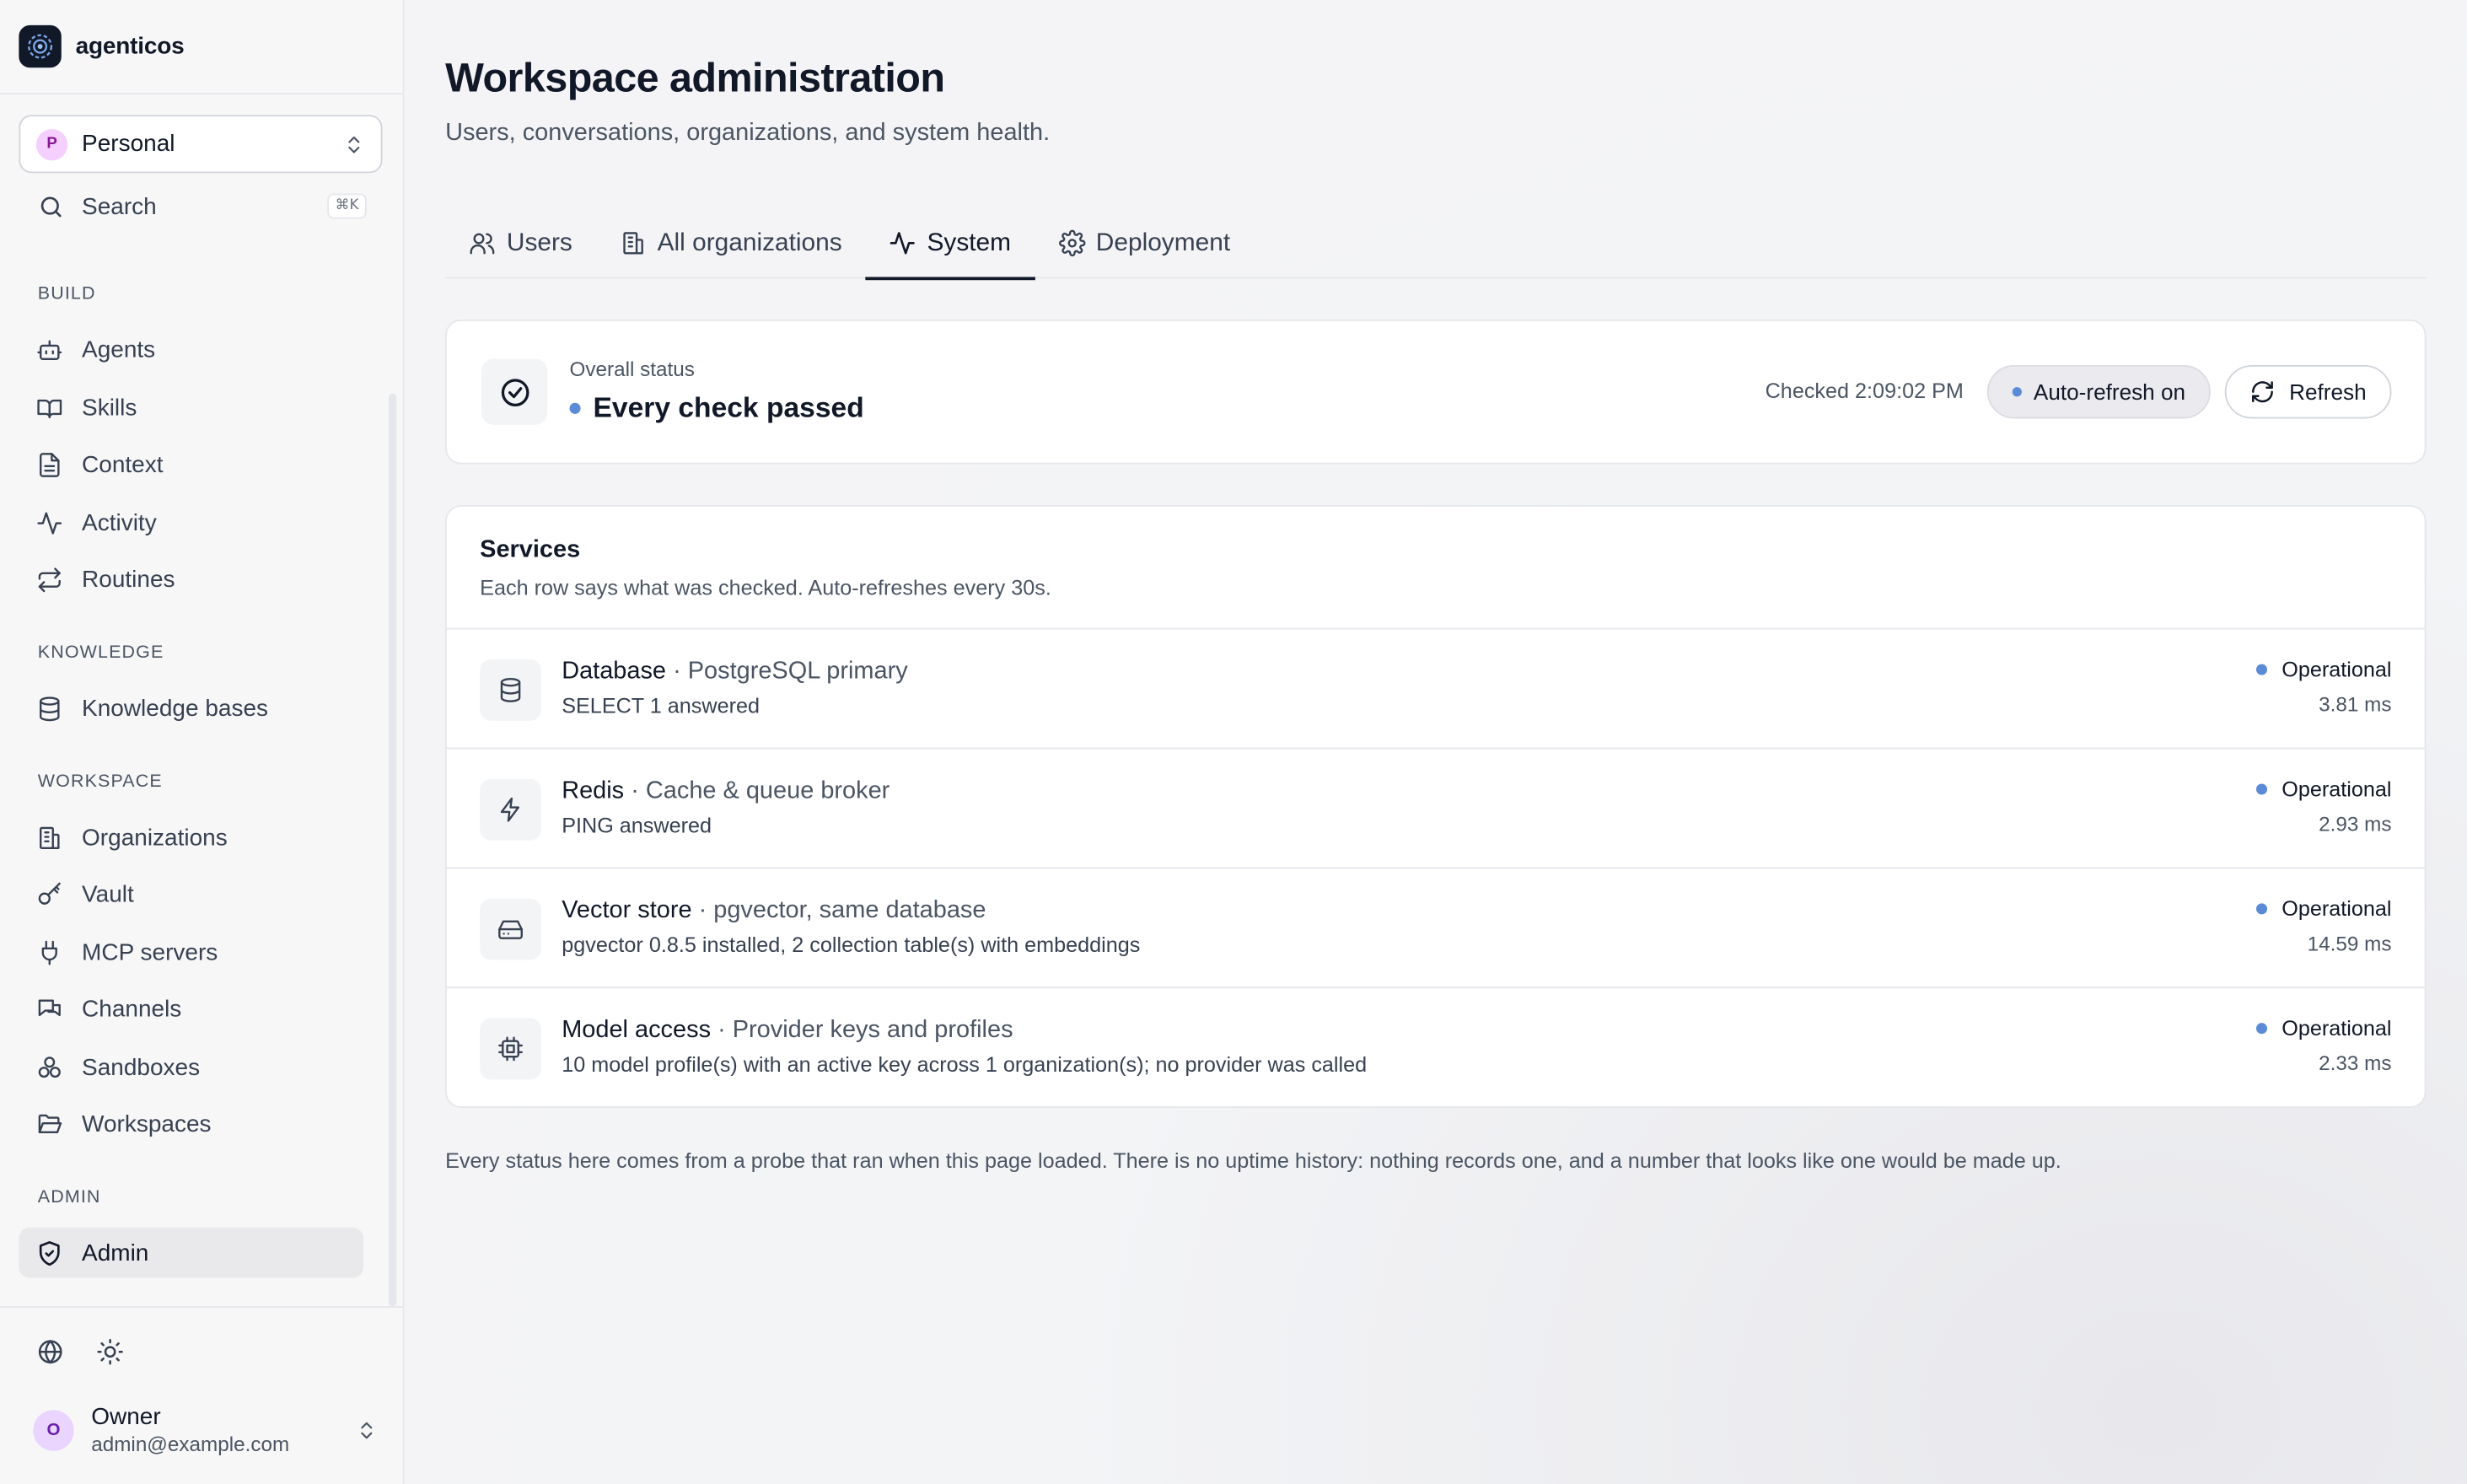 This screenshot has width=2467, height=1484. I want to click on refresh-button: Refresh, so click(2308, 392).